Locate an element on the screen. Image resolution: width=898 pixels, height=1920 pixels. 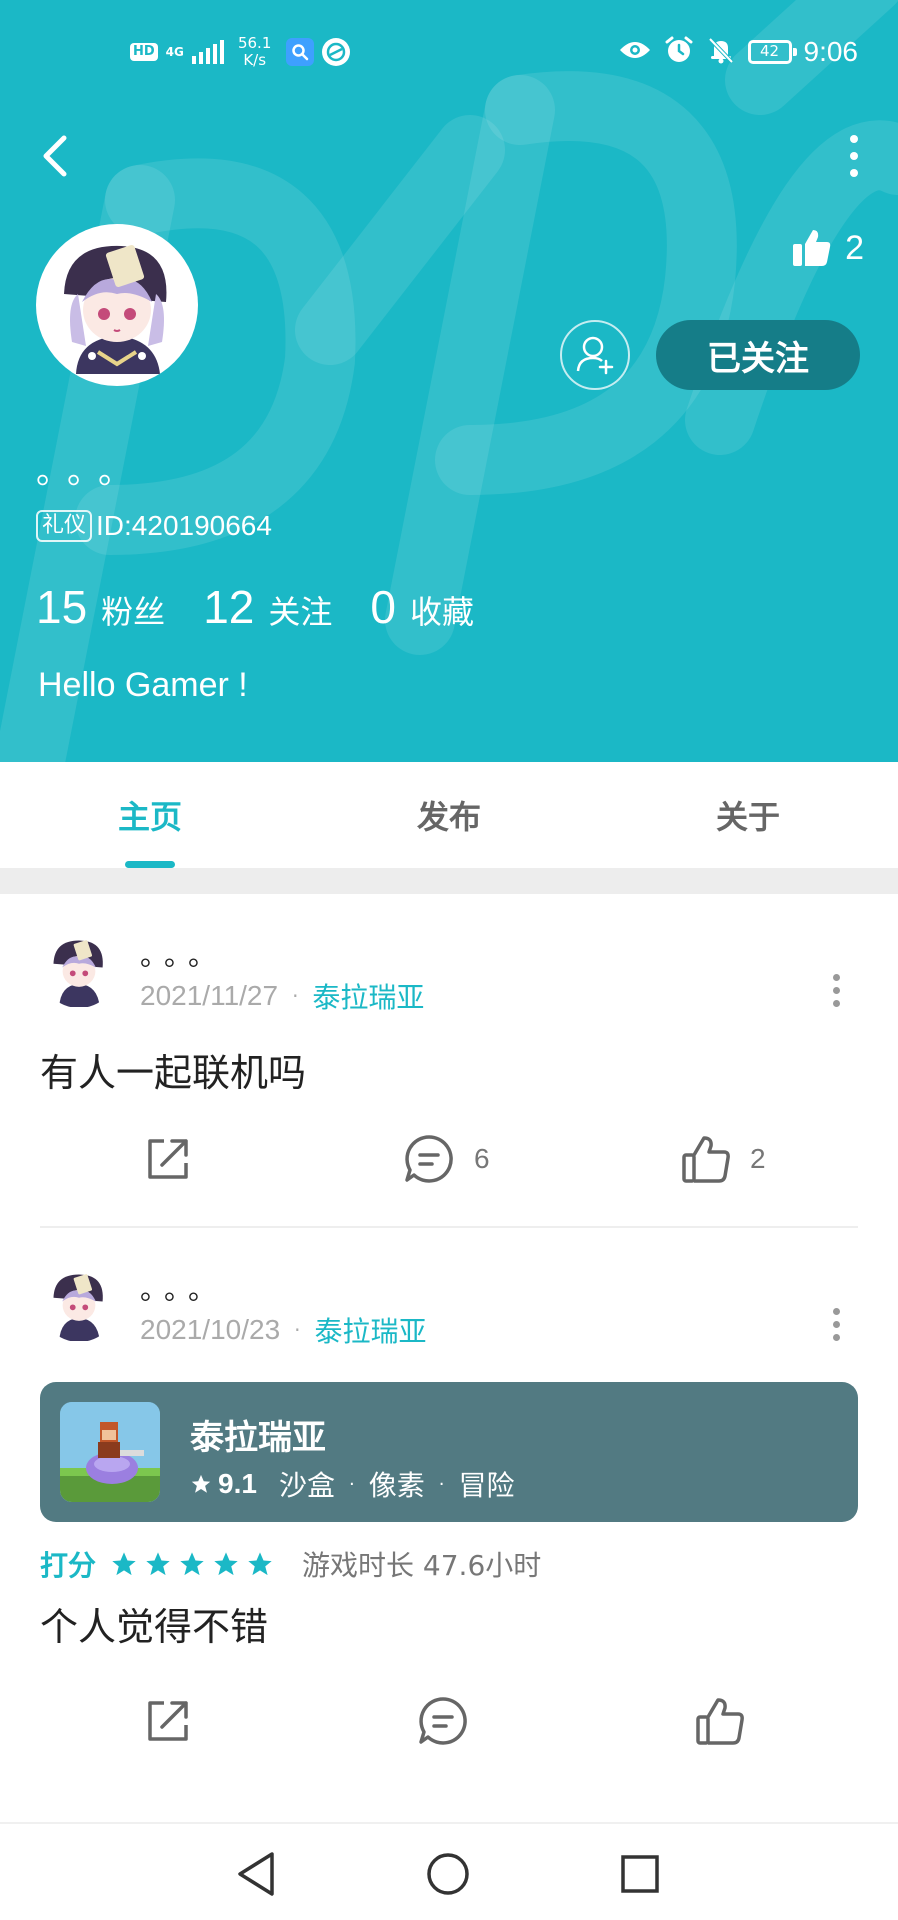
speed-value: 56.1 is located at coordinates (254, 43).